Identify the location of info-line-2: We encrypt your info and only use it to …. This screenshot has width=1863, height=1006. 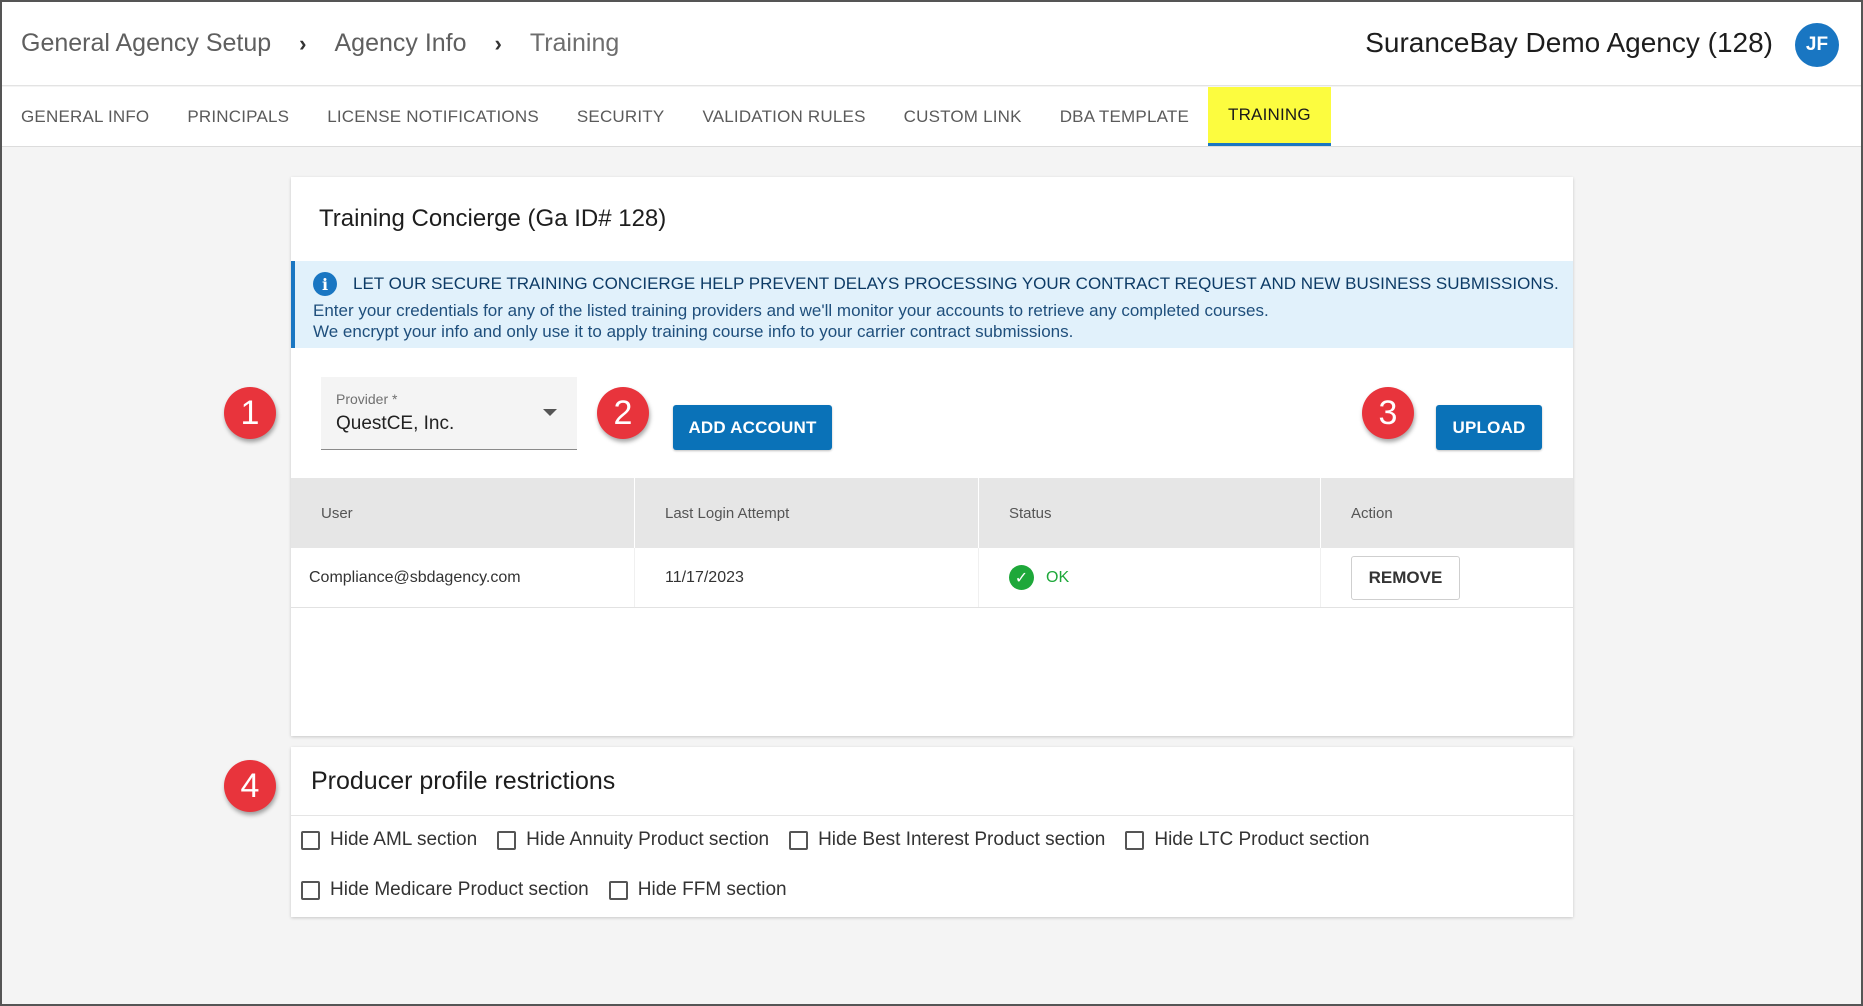
(693, 331).